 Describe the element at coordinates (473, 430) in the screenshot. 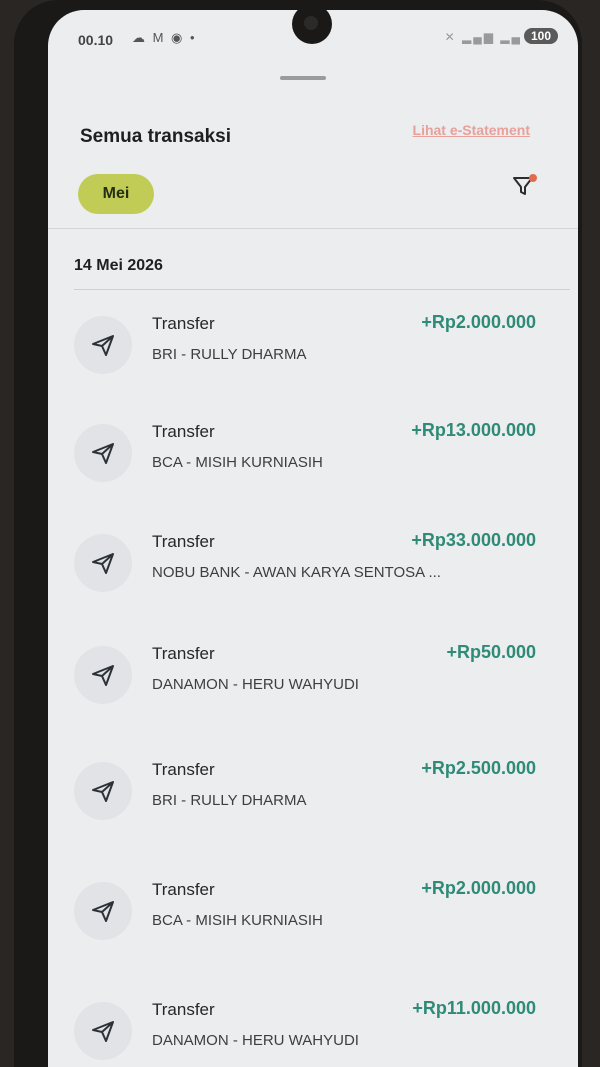

I see `transaction-amount: +Rp13.000.000` at that location.